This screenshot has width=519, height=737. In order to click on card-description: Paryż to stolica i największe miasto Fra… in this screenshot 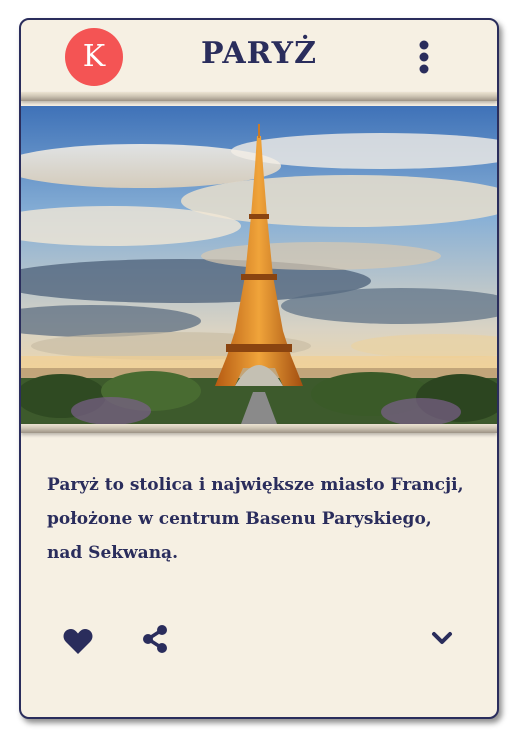, I will do `click(255, 519)`.